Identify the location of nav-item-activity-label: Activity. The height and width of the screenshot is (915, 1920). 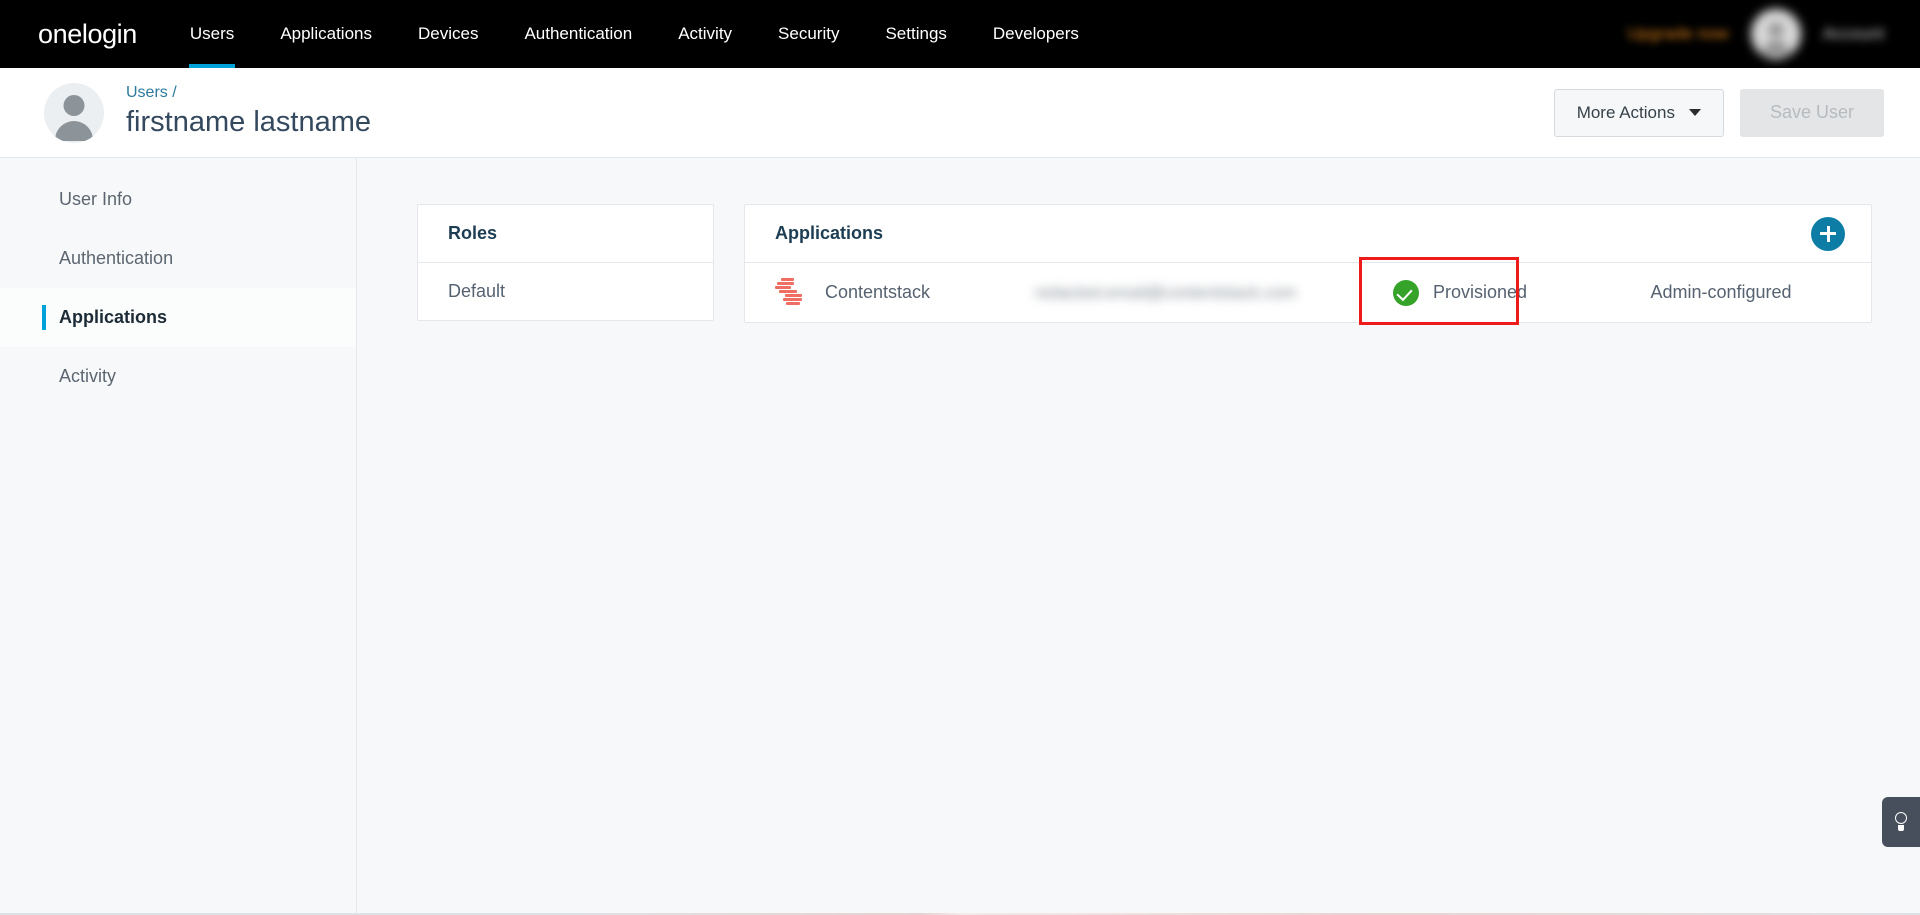
(705, 33).